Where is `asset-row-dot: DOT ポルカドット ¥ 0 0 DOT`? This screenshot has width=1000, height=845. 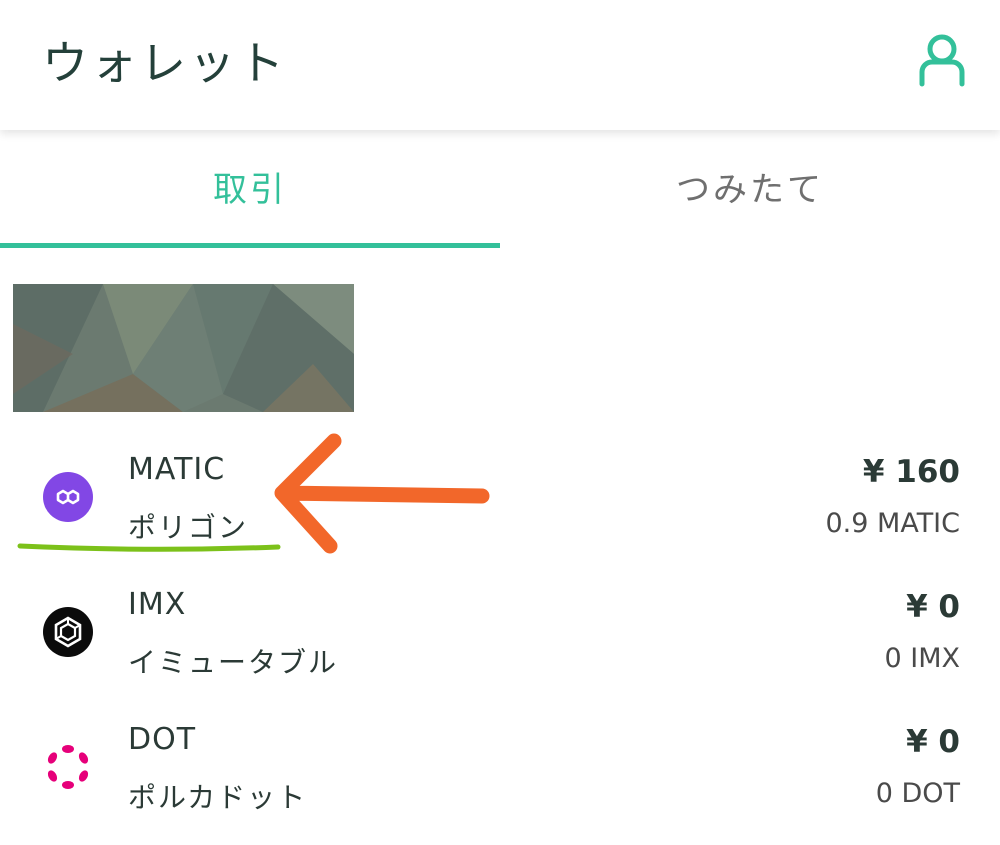 asset-row-dot: DOT ポルカドット ¥ 0 0 DOT is located at coordinates (500, 770).